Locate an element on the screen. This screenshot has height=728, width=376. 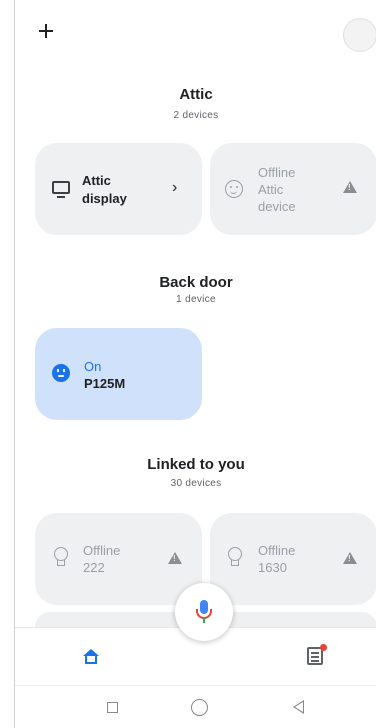
chevron-right-icon: › is located at coordinates (174, 188).